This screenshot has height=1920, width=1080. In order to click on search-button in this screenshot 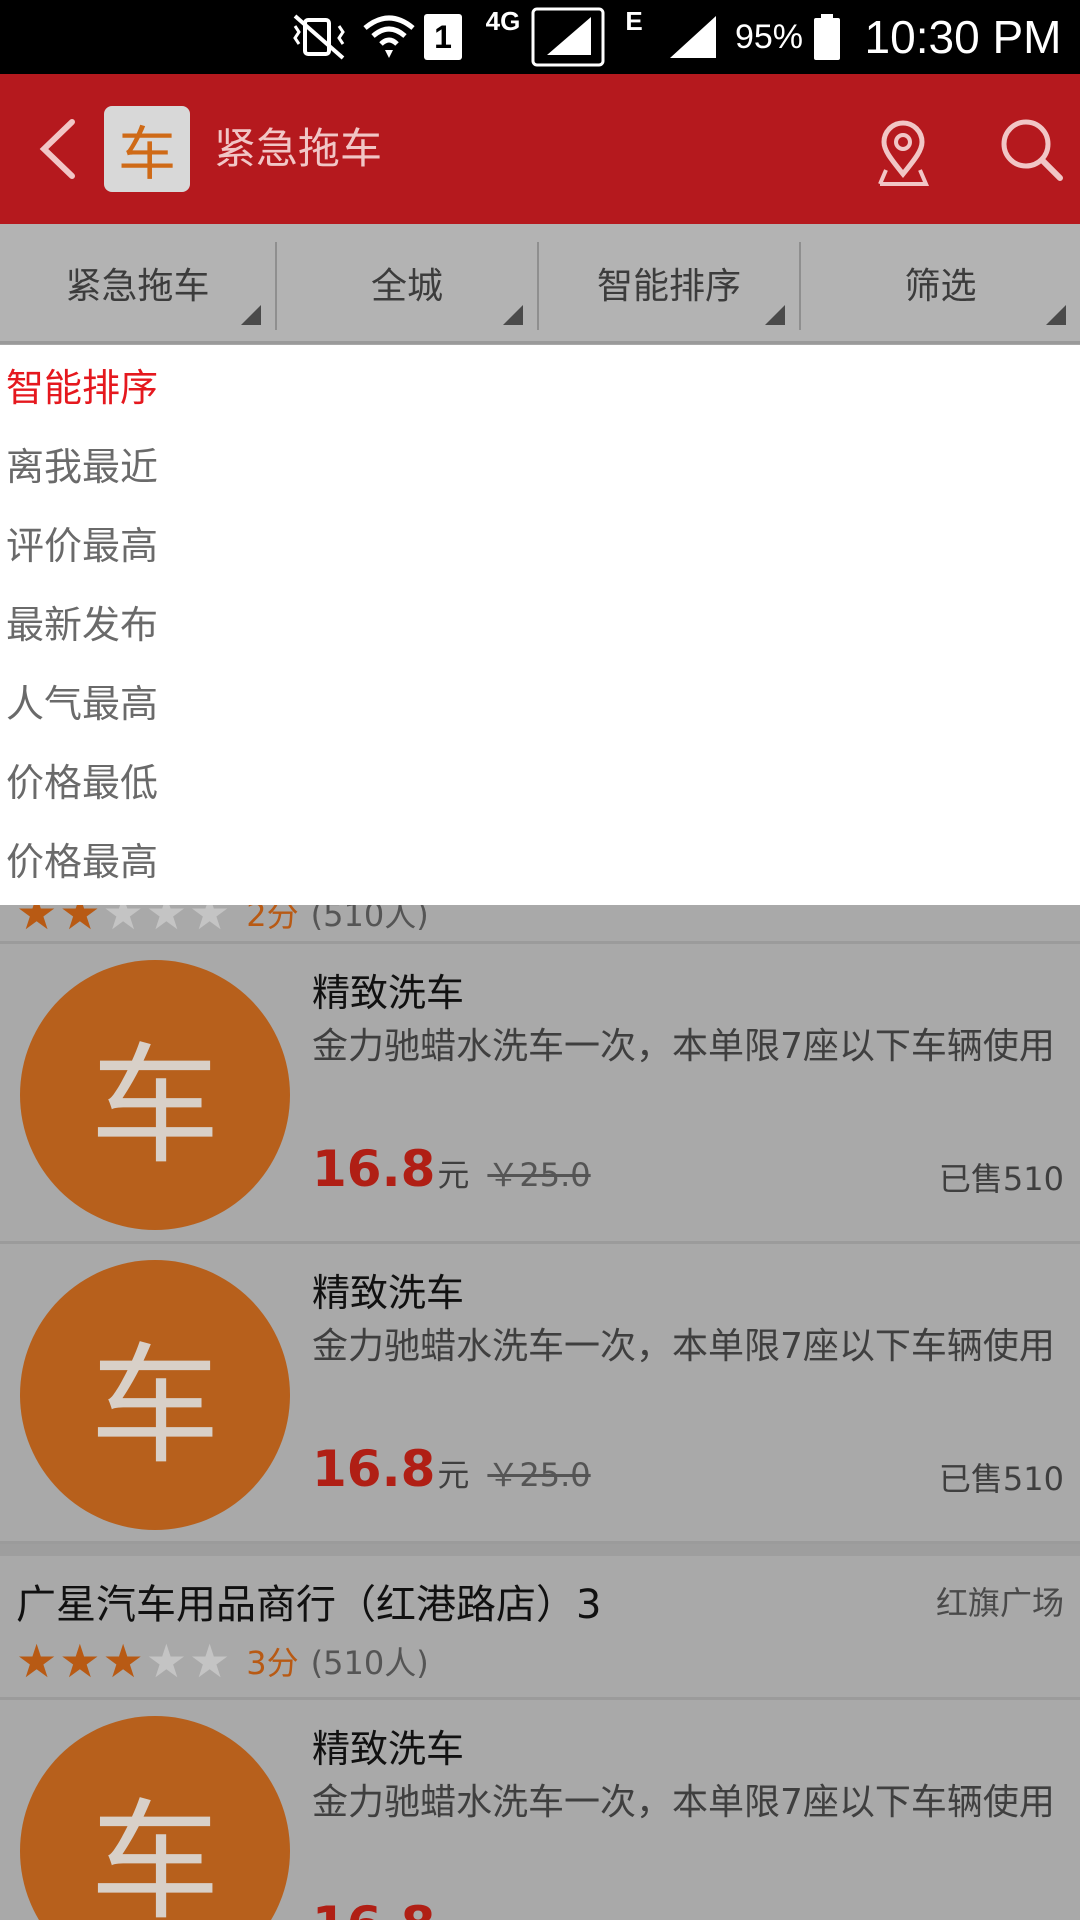, I will do `click(1031, 149)`.